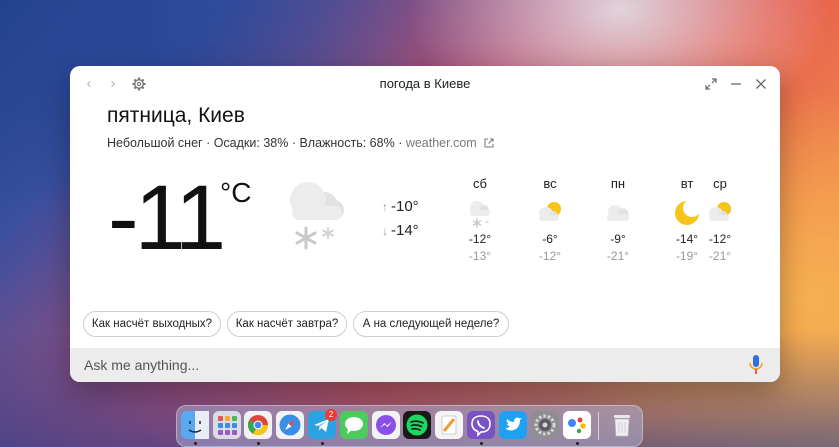 This screenshot has width=839, height=447. Describe the element at coordinates (489, 143) in the screenshot. I see `external-link-icon` at that location.